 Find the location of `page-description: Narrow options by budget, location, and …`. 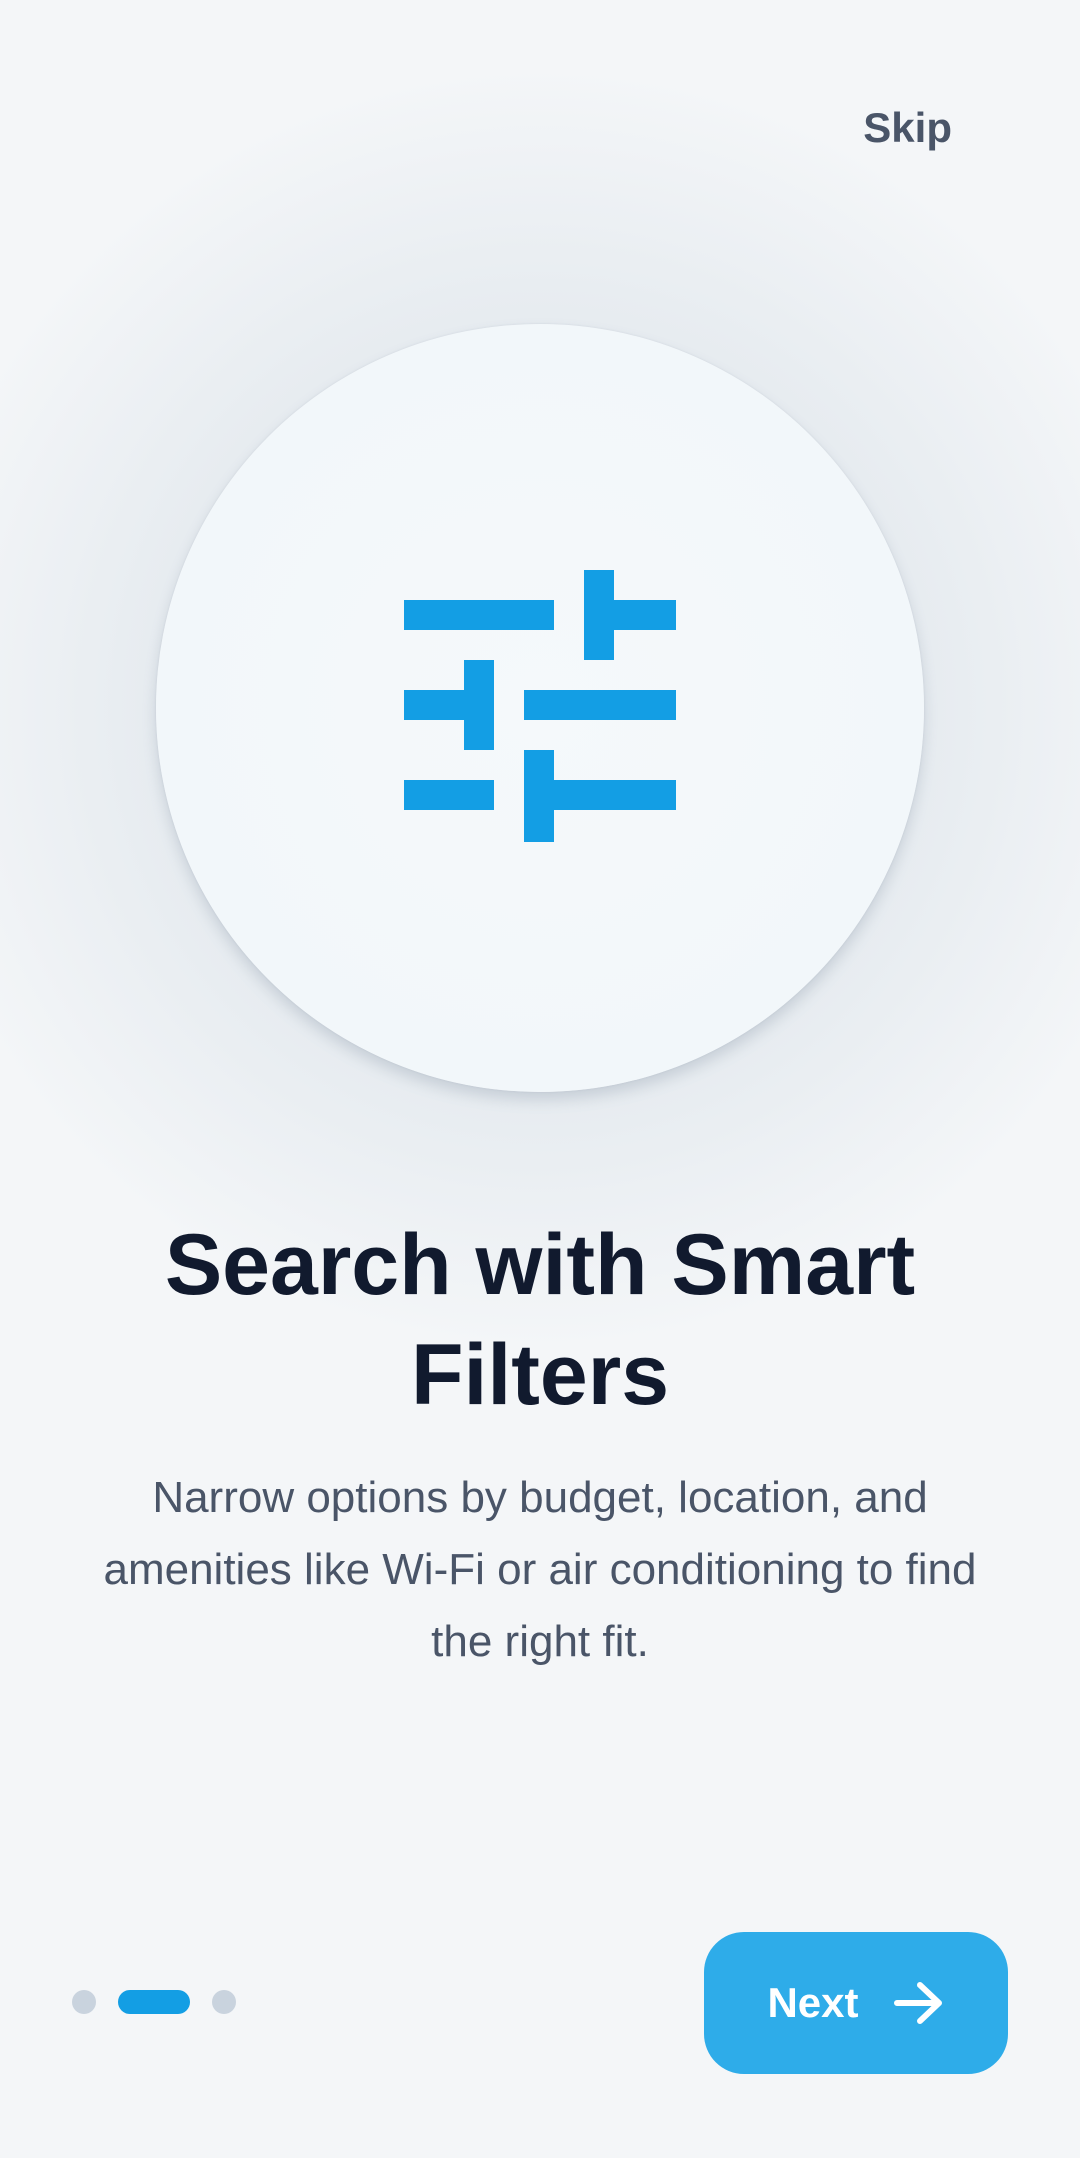

page-description: Narrow options by budget, location, and … is located at coordinates (540, 1569).